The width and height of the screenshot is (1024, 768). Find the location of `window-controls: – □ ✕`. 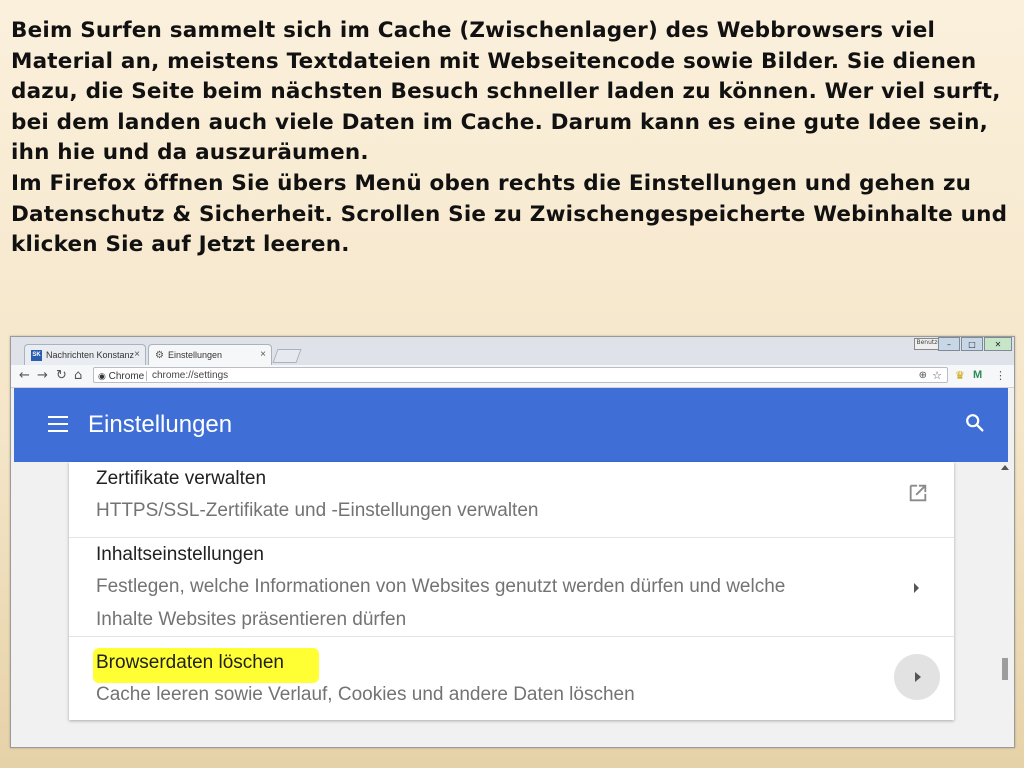

window-controls: – □ ✕ is located at coordinates (975, 344).